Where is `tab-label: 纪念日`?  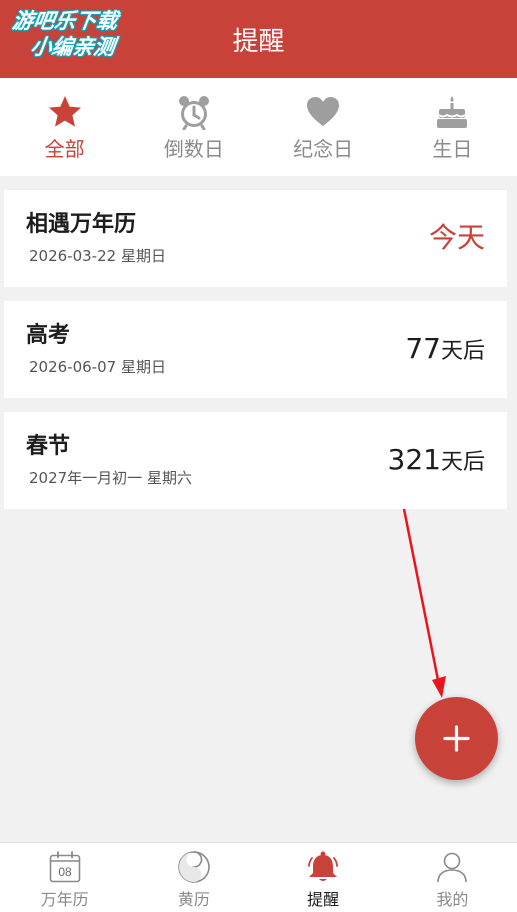
tab-label: 纪念日 is located at coordinates (323, 149).